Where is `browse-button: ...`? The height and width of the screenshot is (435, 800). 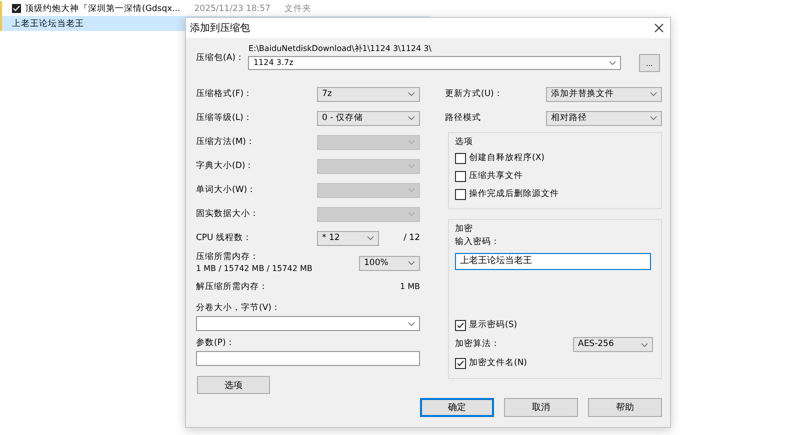 browse-button: ... is located at coordinates (649, 63).